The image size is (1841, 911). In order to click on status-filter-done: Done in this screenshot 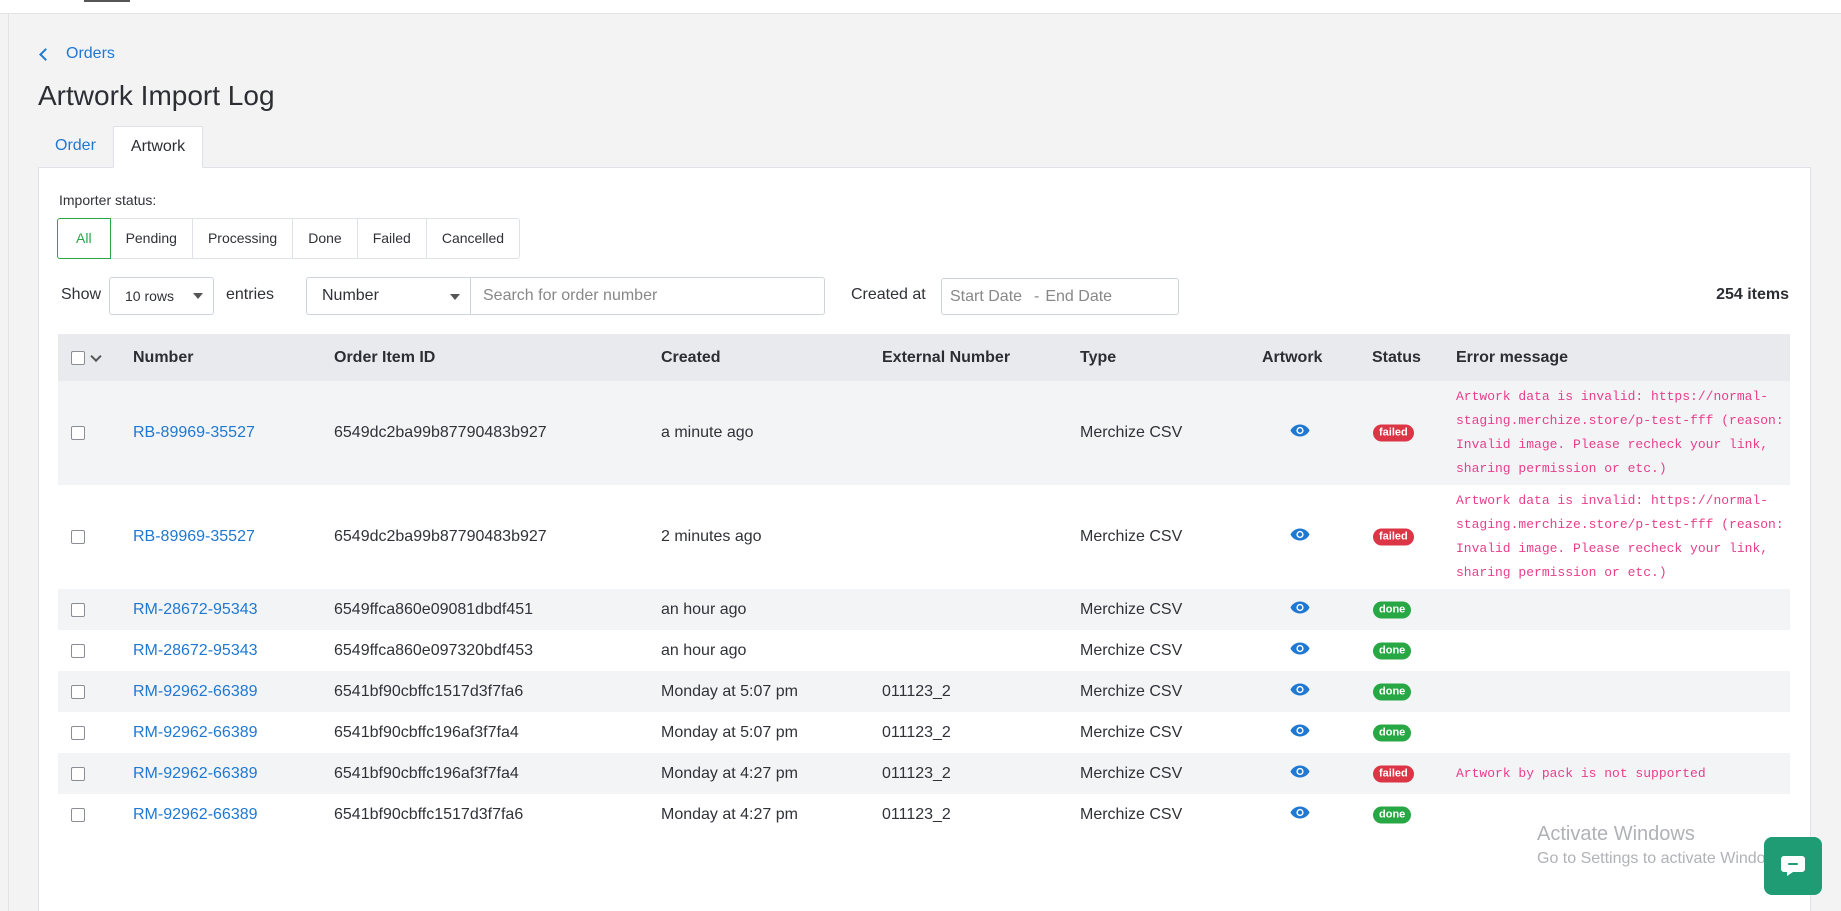, I will do `click(325, 238)`.